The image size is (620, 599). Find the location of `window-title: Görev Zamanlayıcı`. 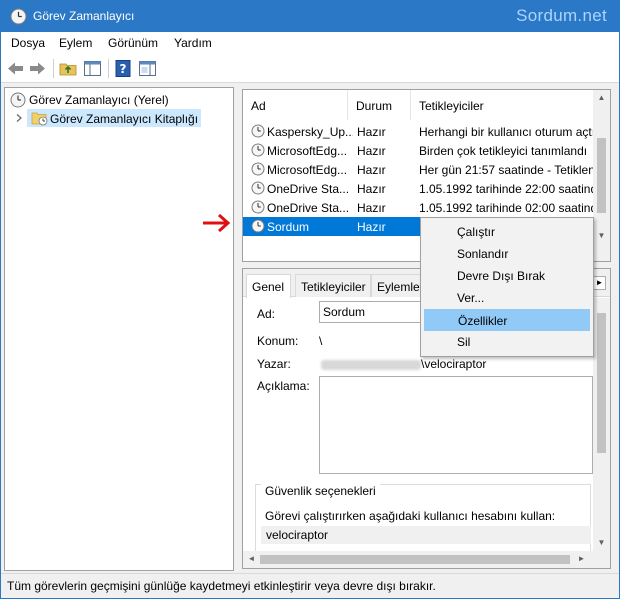

window-title: Görev Zamanlayıcı is located at coordinates (84, 16).